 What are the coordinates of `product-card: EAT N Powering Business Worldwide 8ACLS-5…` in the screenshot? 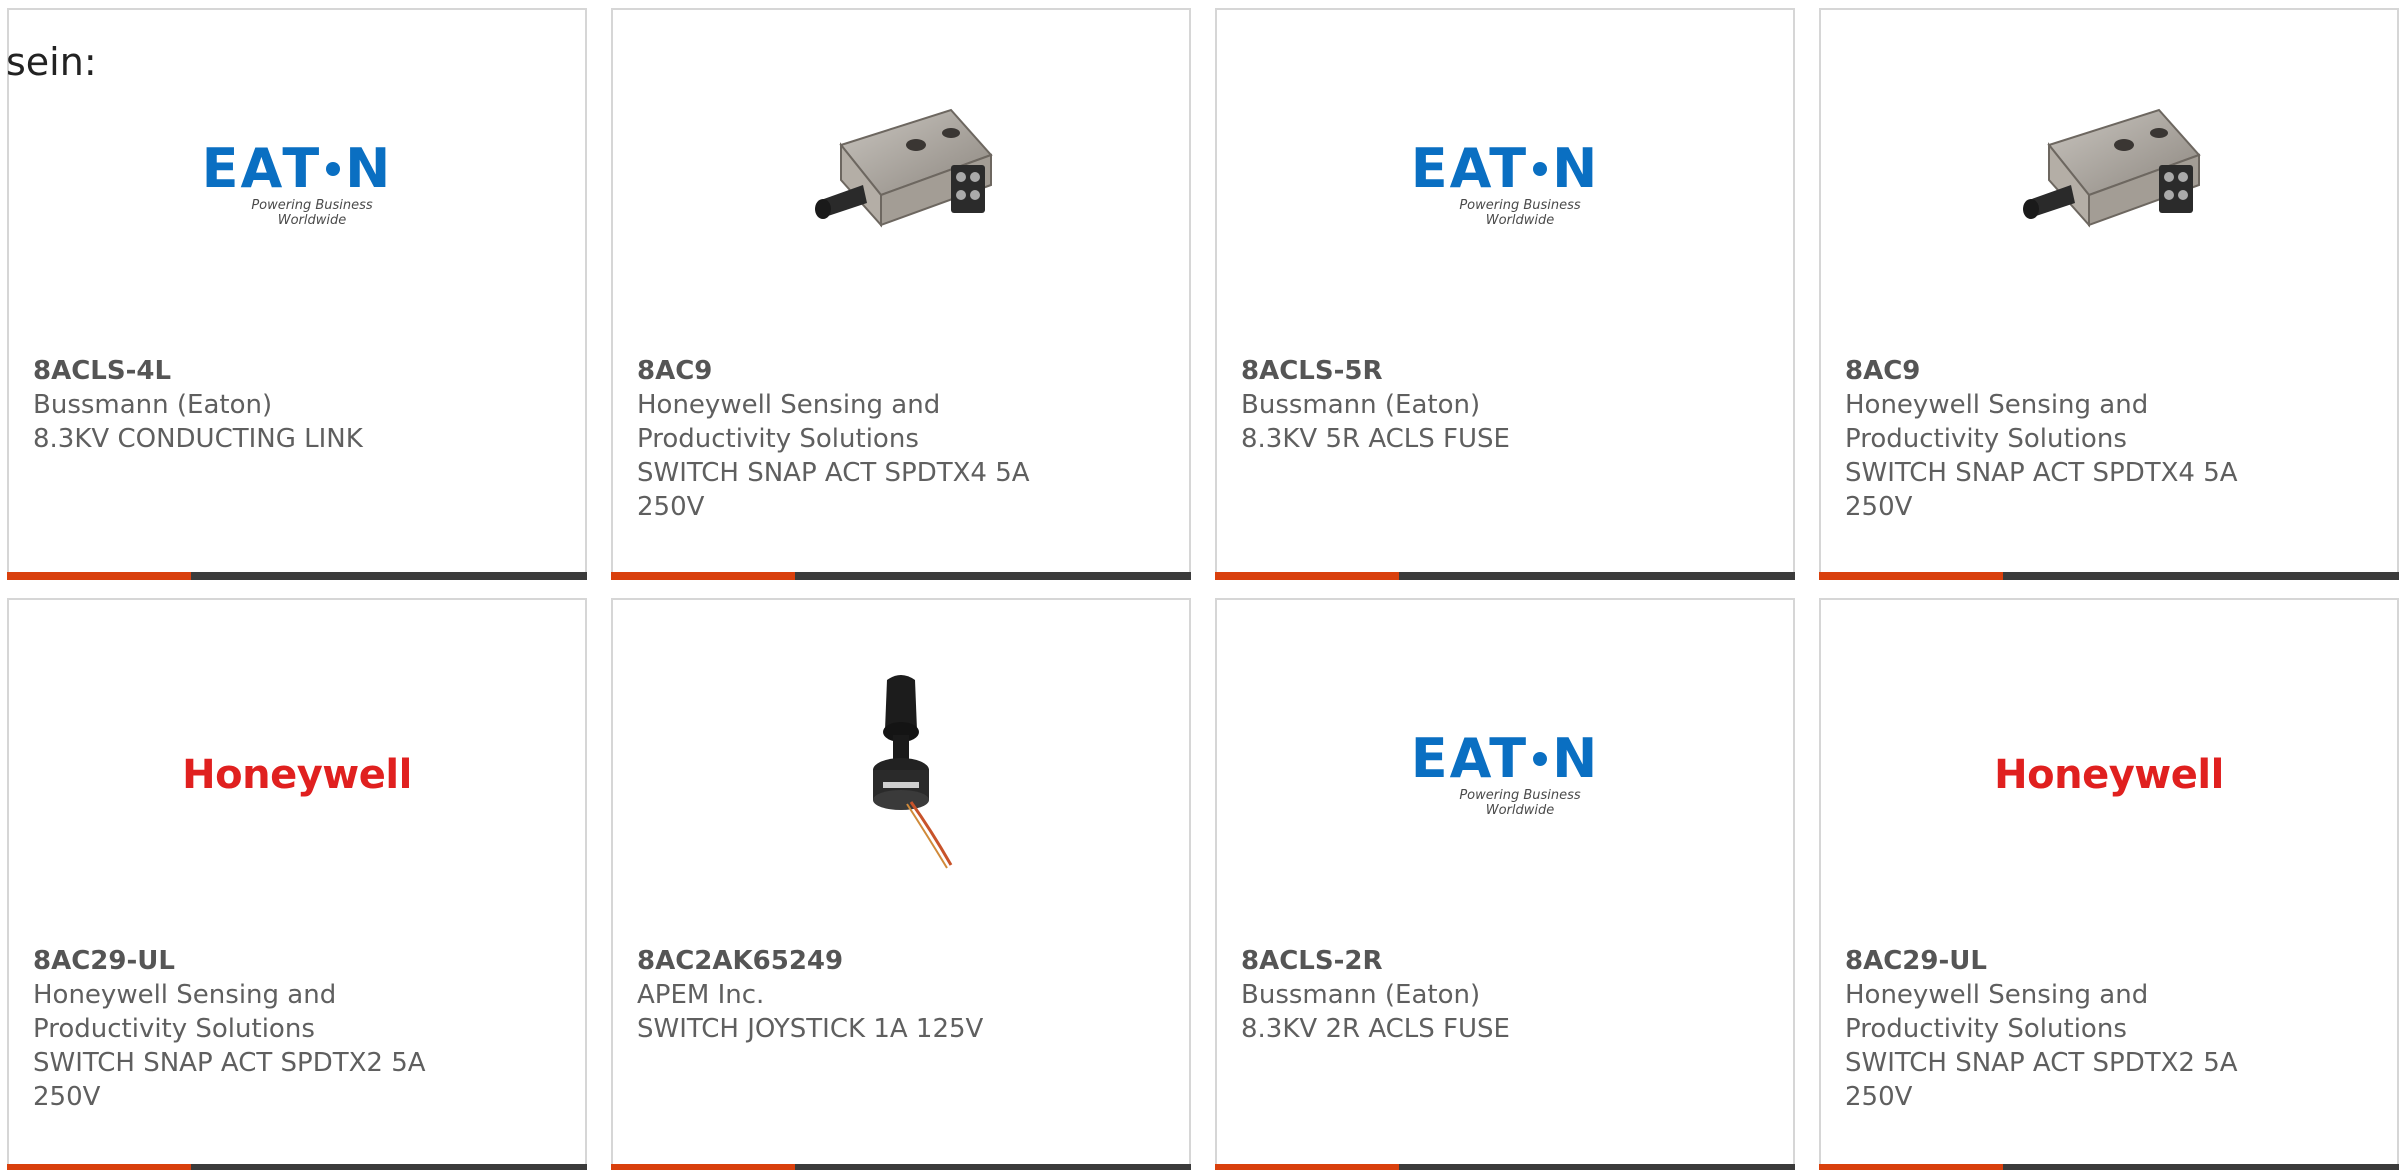 It's located at (1505, 294).